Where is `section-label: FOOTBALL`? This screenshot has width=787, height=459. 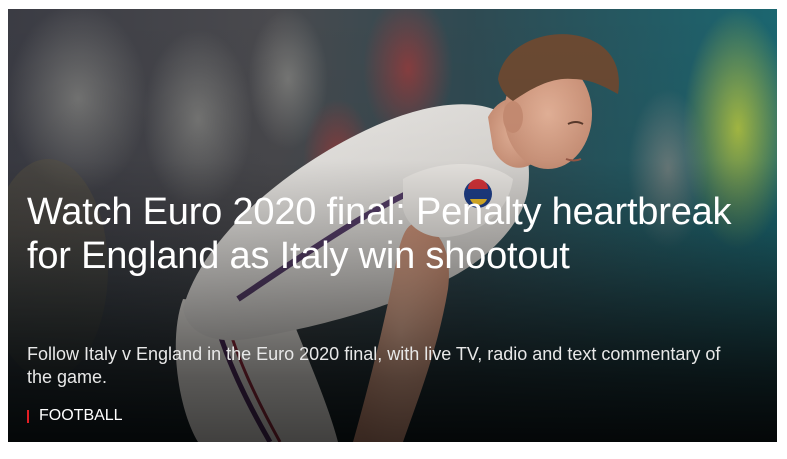 section-label: FOOTBALL is located at coordinates (81, 415).